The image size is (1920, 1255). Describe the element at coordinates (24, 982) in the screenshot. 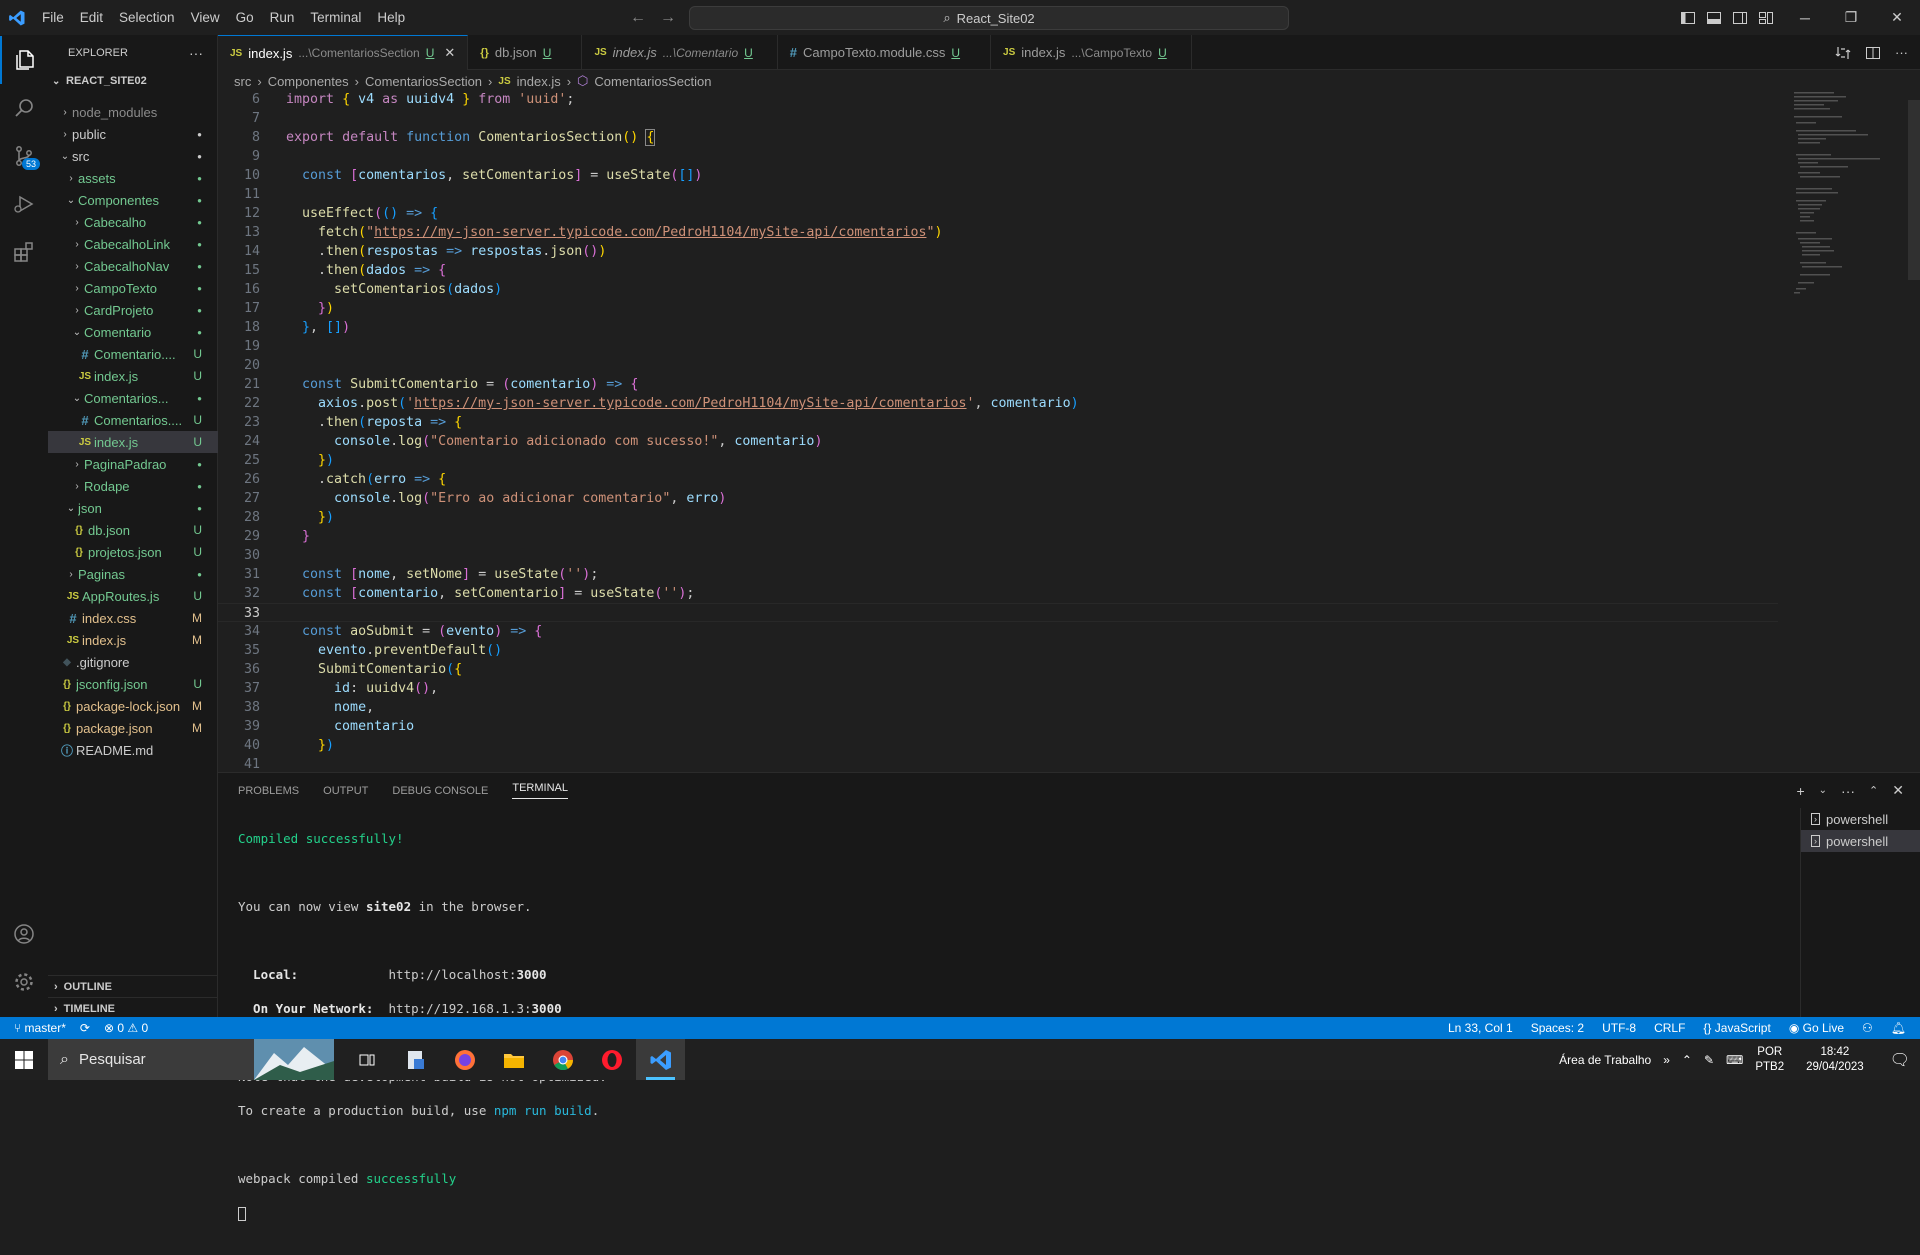

I see `manage-activity` at that location.